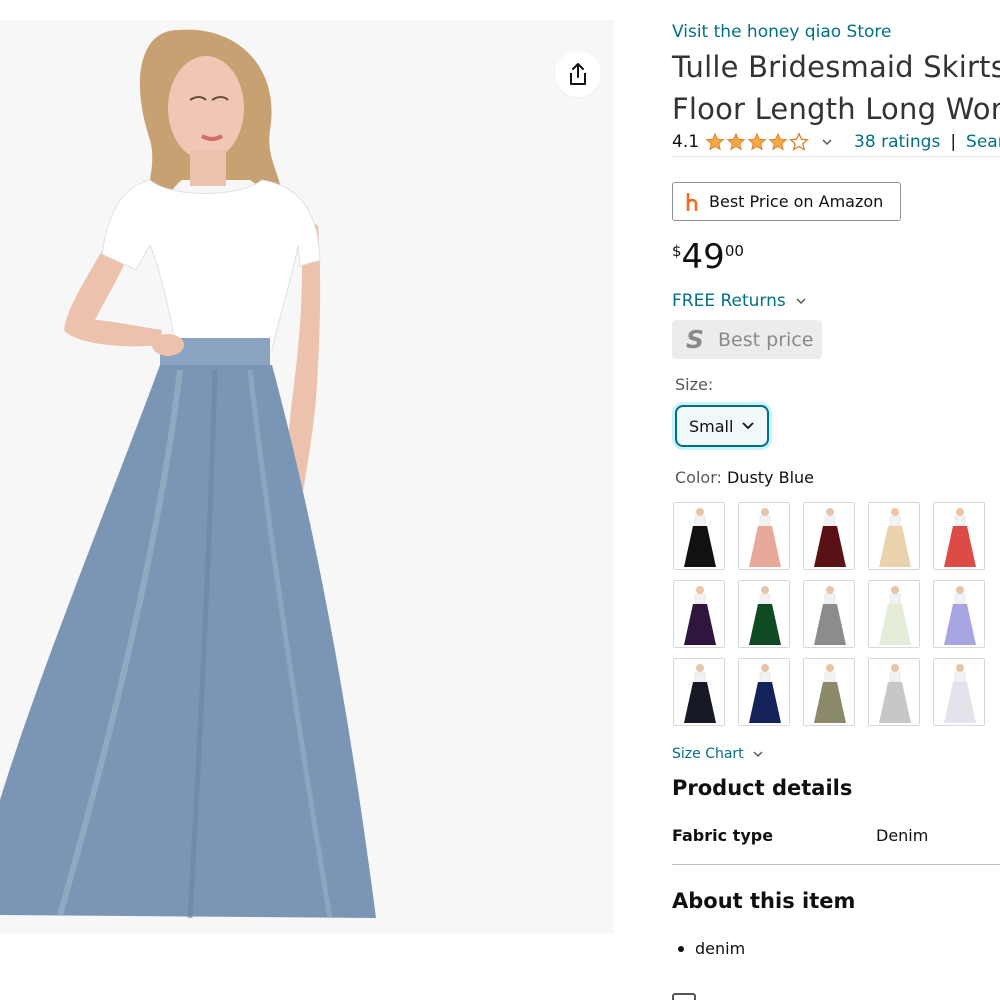 Image resolution: width=1000 pixels, height=1000 pixels. What do you see at coordinates (684, 996) in the screenshot?
I see `checkbox` at bounding box center [684, 996].